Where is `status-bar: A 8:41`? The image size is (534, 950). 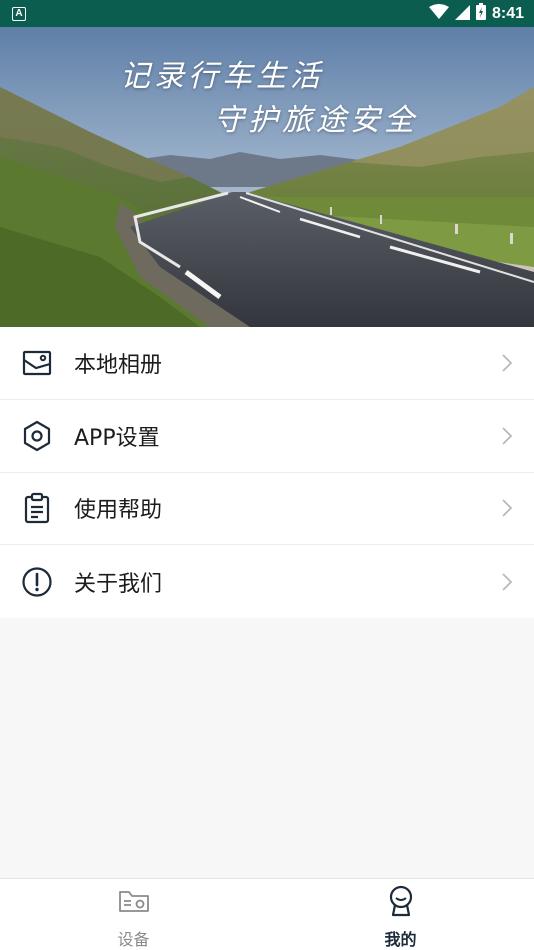 status-bar: A 8:41 is located at coordinates (267, 13).